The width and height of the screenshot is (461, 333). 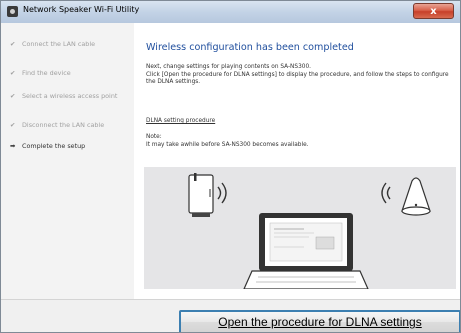 What do you see at coordinates (433, 11) in the screenshot?
I see `close-button: x` at bounding box center [433, 11].